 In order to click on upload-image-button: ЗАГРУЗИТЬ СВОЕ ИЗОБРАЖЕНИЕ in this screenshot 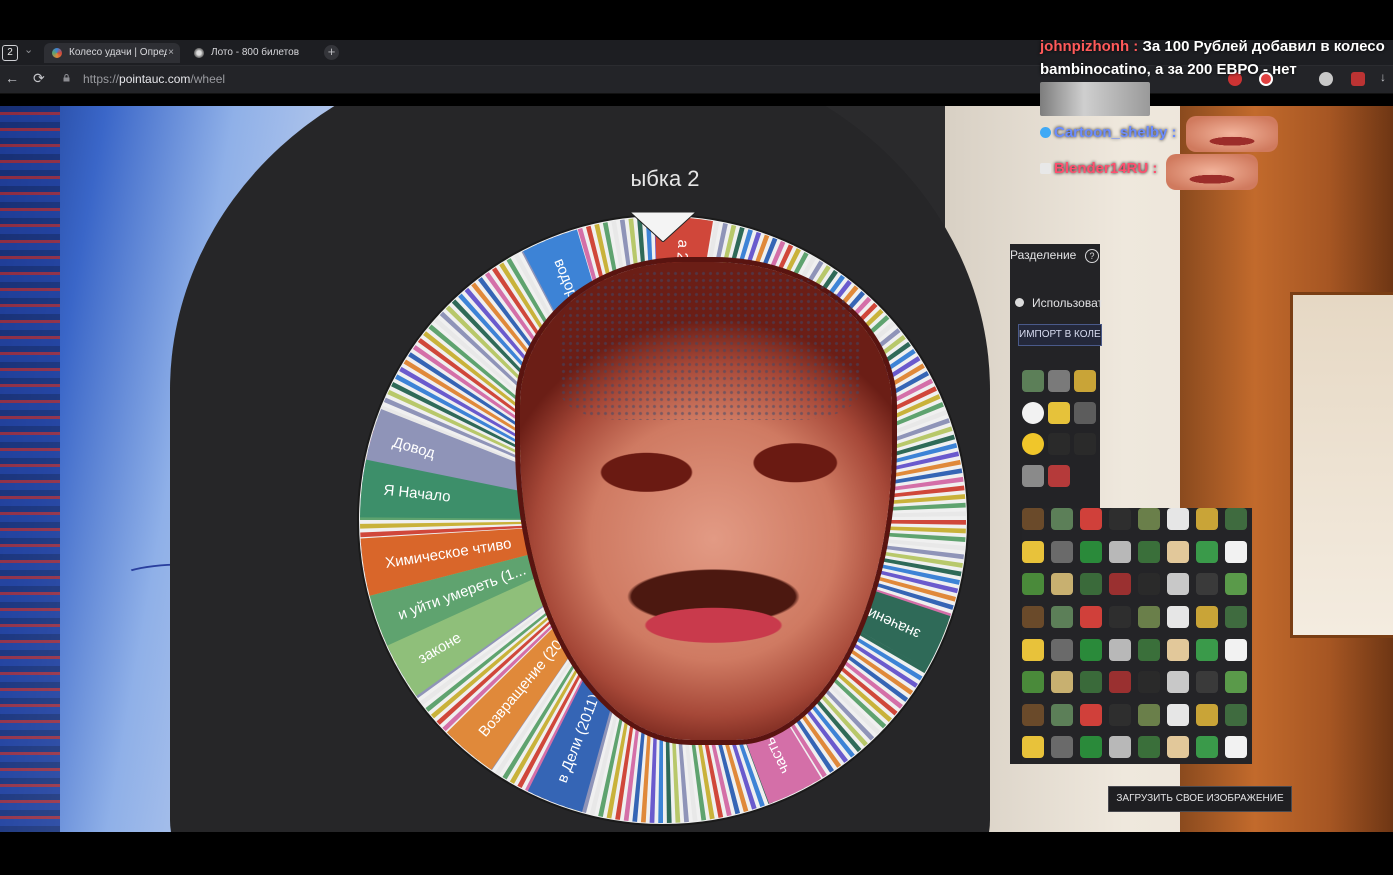, I will do `click(1200, 799)`.